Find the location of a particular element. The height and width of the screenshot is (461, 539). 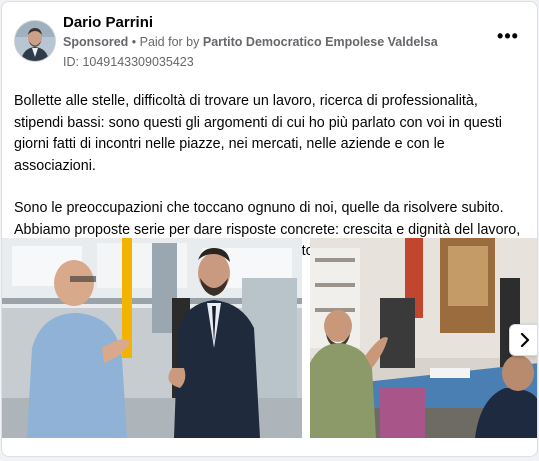

avatar-image is located at coordinates (35, 41).